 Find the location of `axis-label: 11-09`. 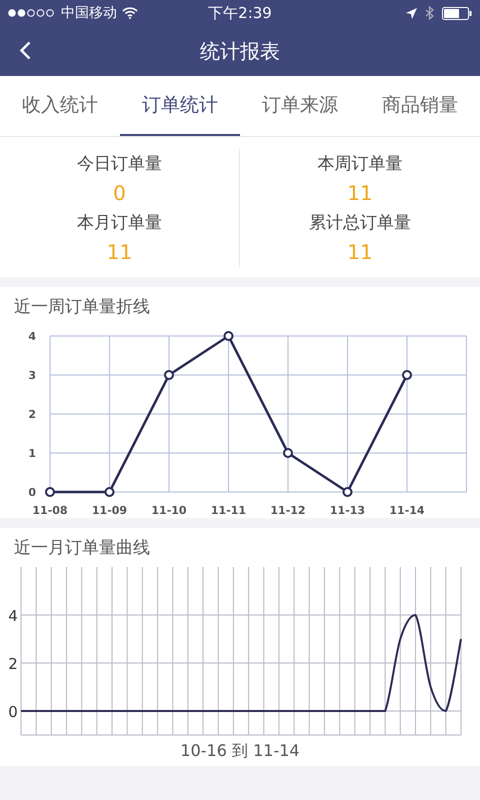

axis-label: 11-09 is located at coordinates (110, 510).